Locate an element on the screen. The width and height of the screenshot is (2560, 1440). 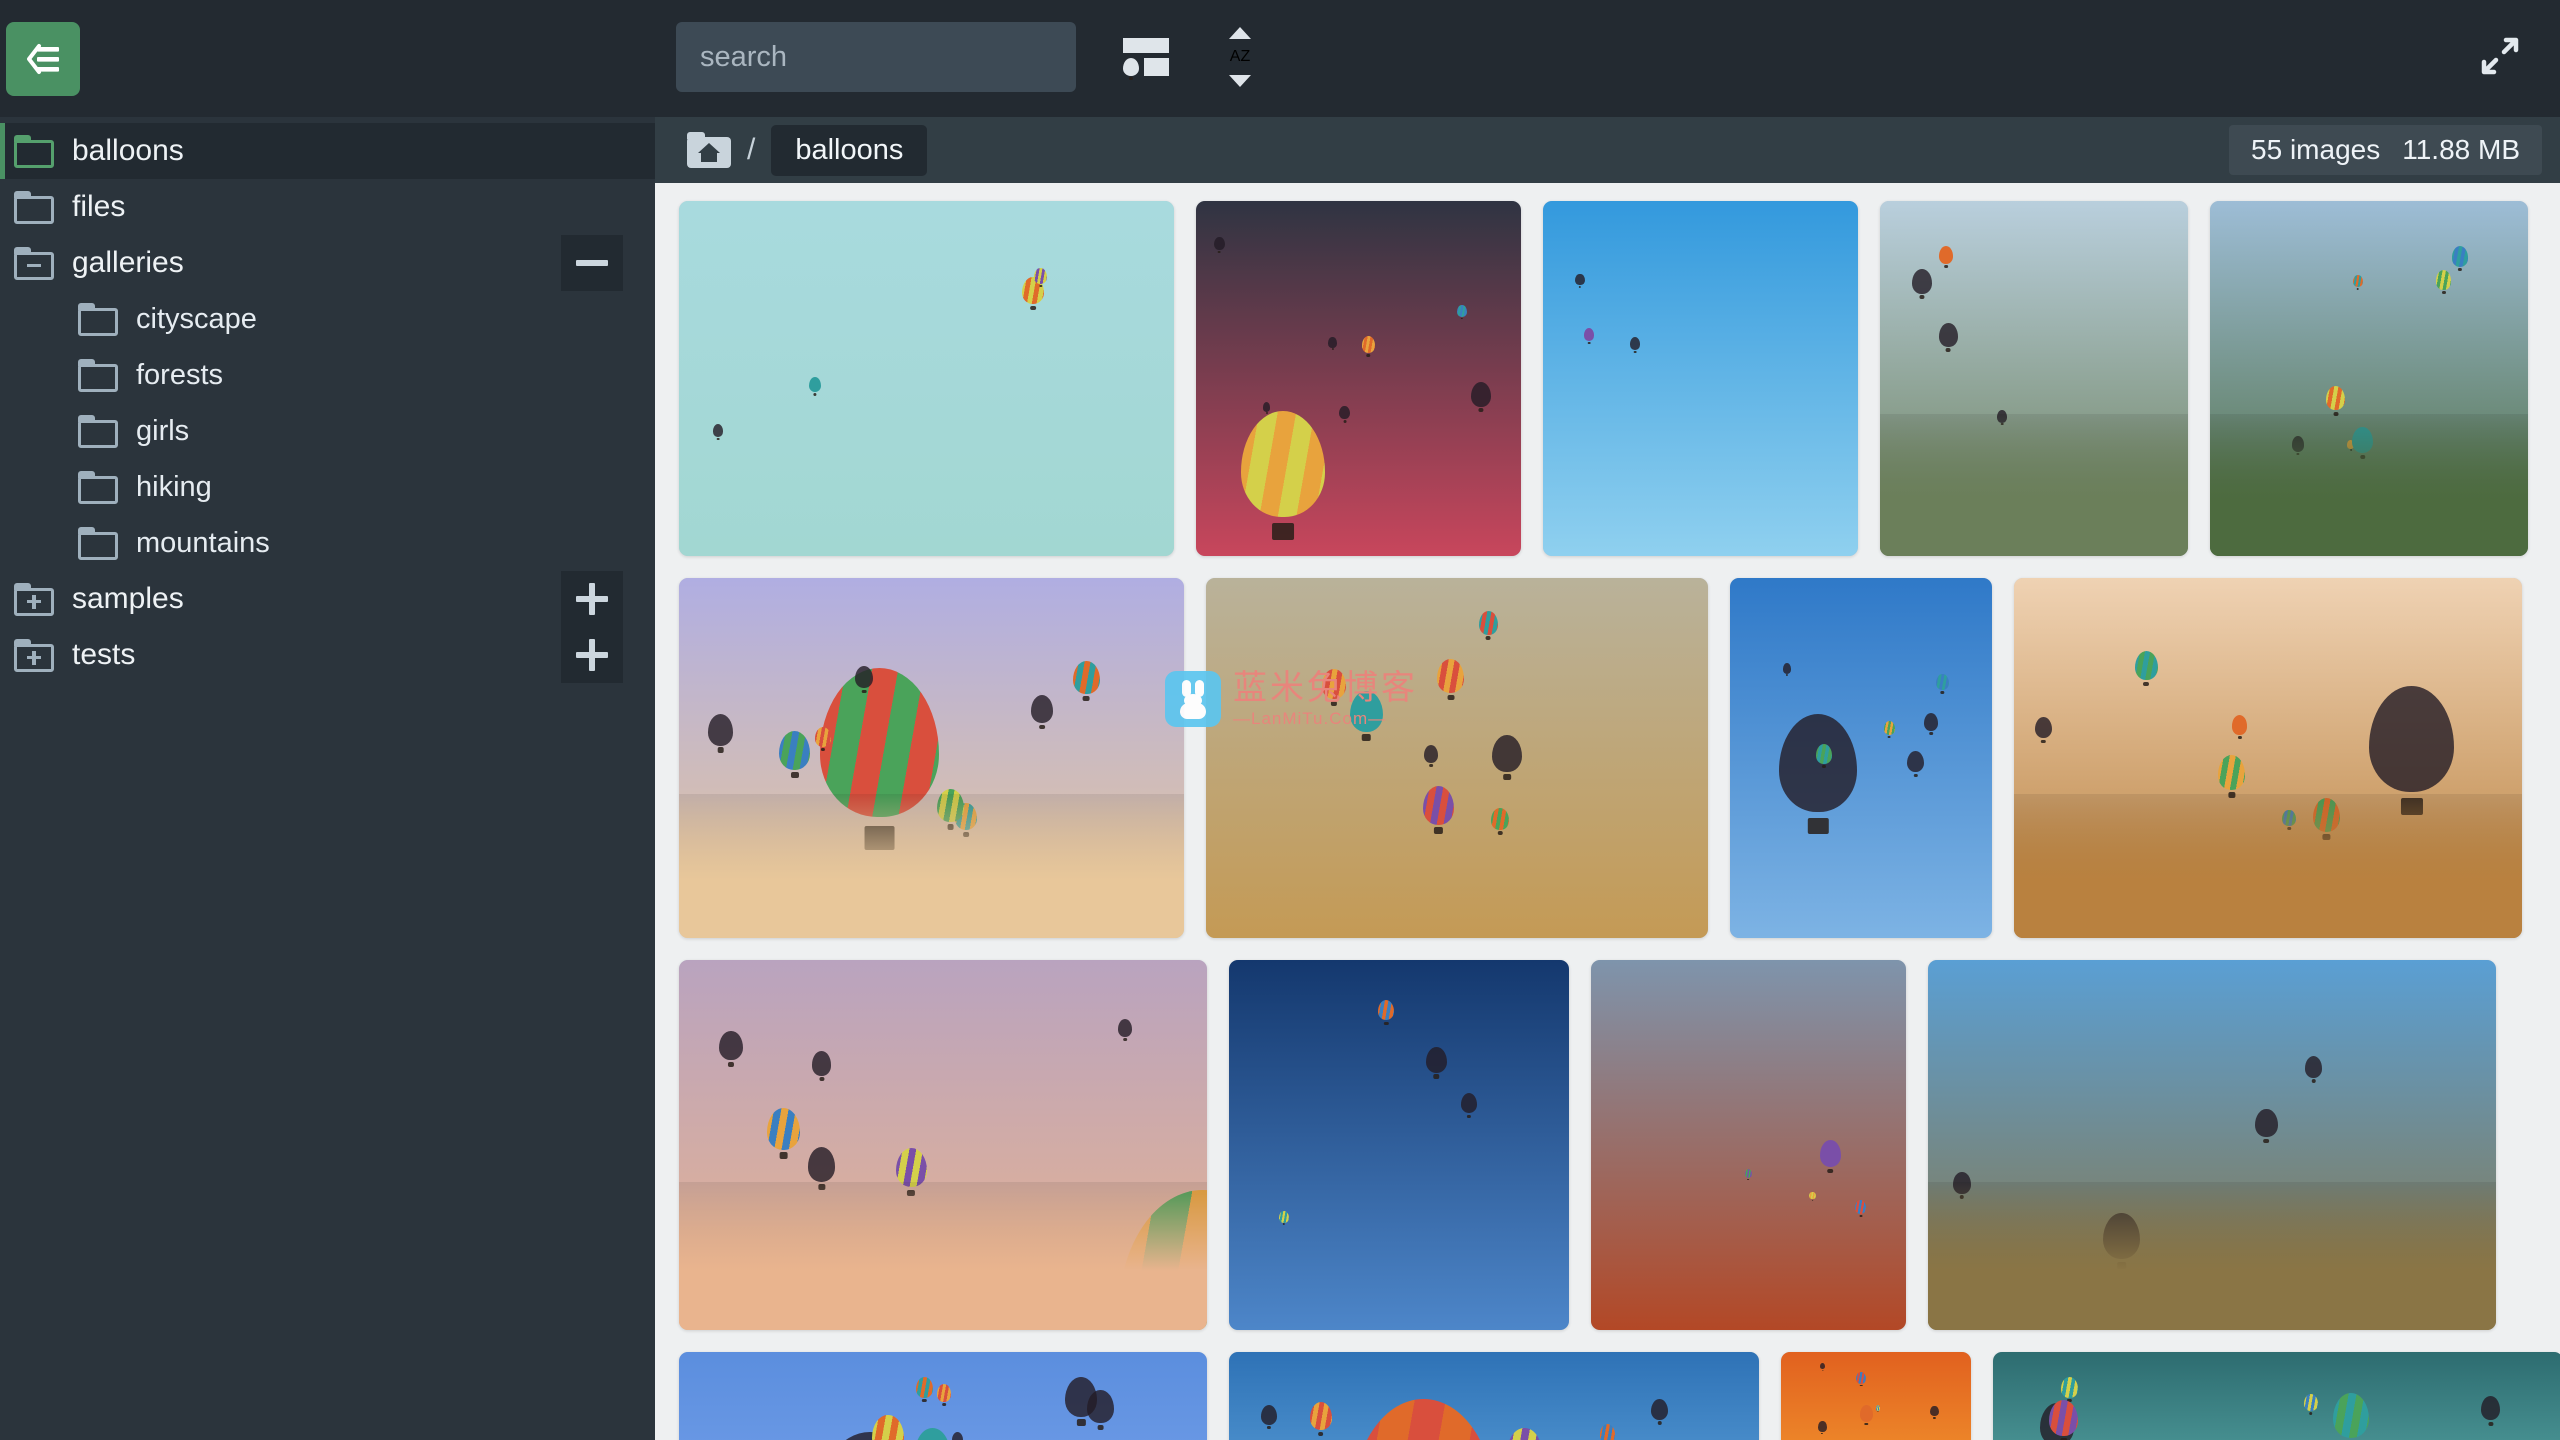
image-count-label: 55 images is located at coordinates (2316, 149).